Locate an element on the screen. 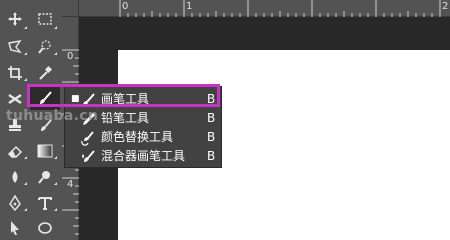 This screenshot has width=450, height=240. shape-icon is located at coordinates (45, 228).